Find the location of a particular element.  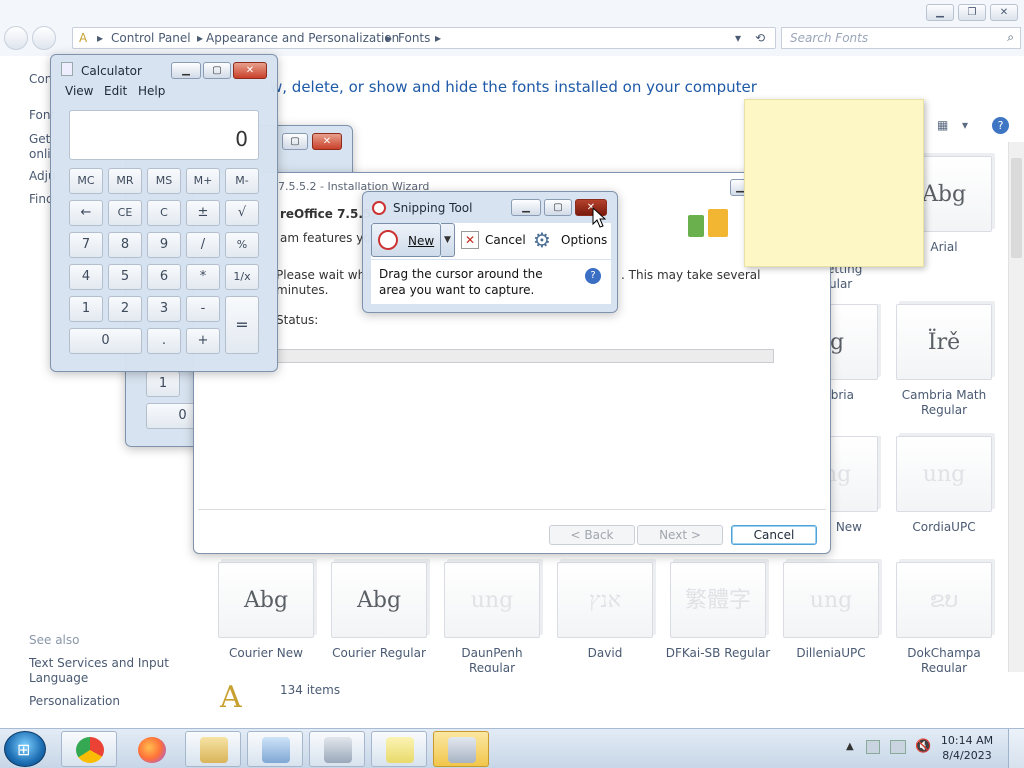

start-button: ⊞ is located at coordinates (25, 749).